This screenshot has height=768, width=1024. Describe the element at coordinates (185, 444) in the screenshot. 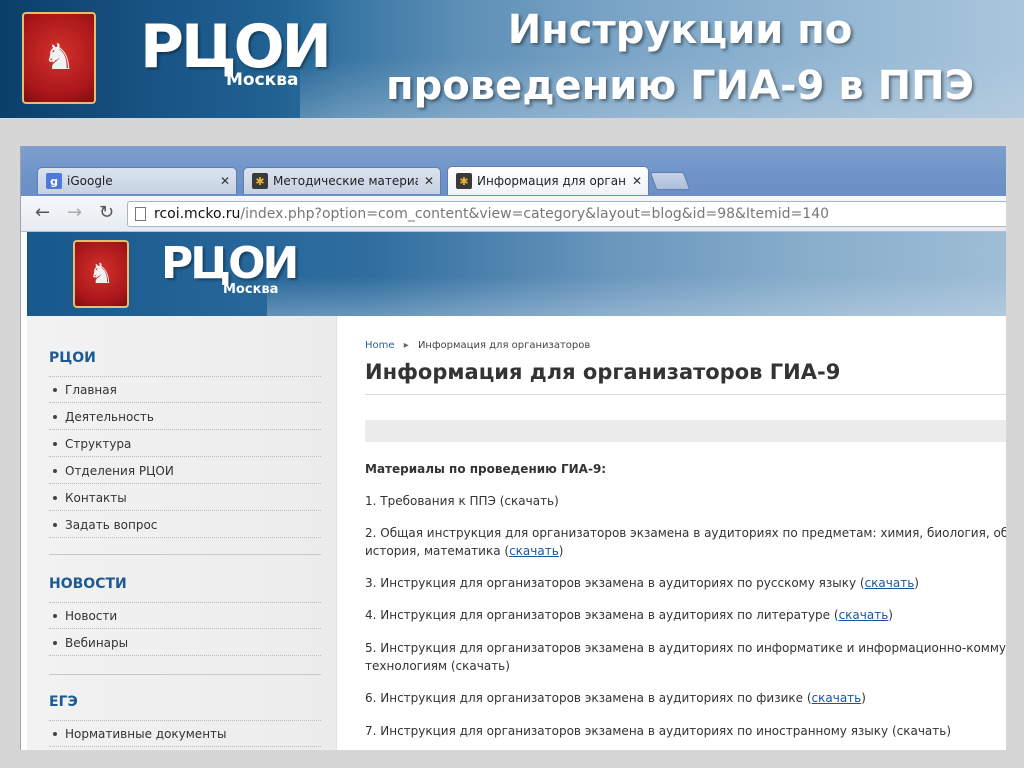

I see `sidebar-item-struktura: Структура` at that location.